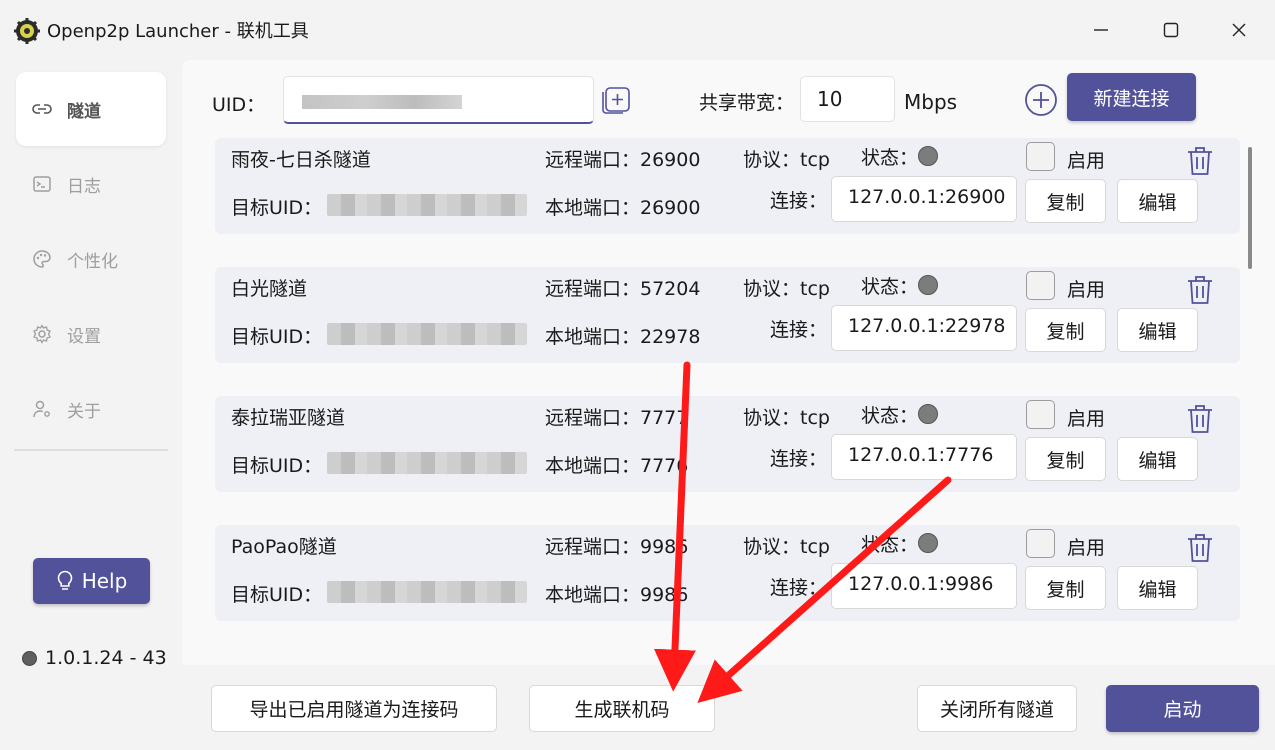 The height and width of the screenshot is (750, 1275). I want to click on connection-address: 127.0.0.1:9986, so click(924, 586).